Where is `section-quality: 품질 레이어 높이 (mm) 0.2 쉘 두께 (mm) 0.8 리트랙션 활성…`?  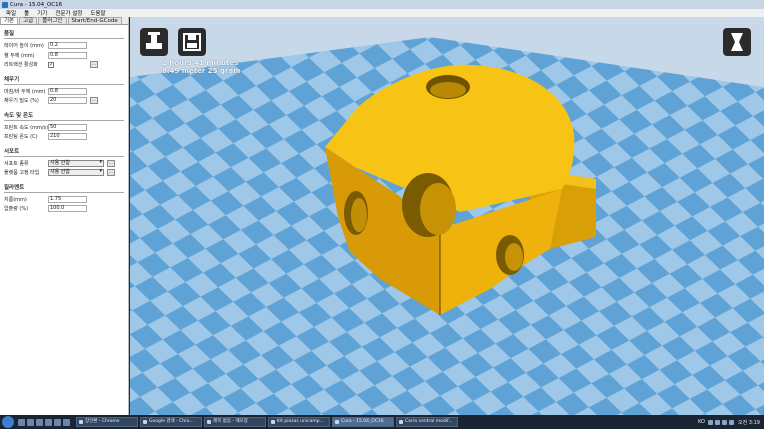
section-quality: 품질 레이어 높이 (mm) 0.2 쉘 두께 (mm) 0.8 리트랙션 활성… is located at coordinates (64, 48).